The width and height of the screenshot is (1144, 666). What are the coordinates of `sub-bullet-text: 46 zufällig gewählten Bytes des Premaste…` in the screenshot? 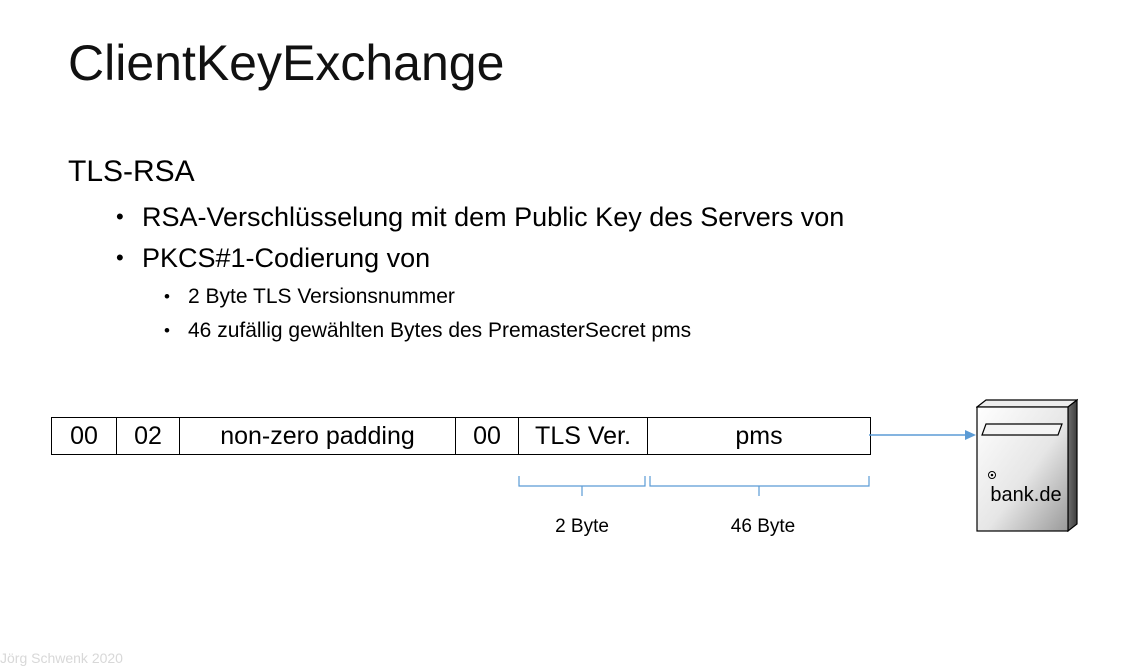 It's located at (440, 330).